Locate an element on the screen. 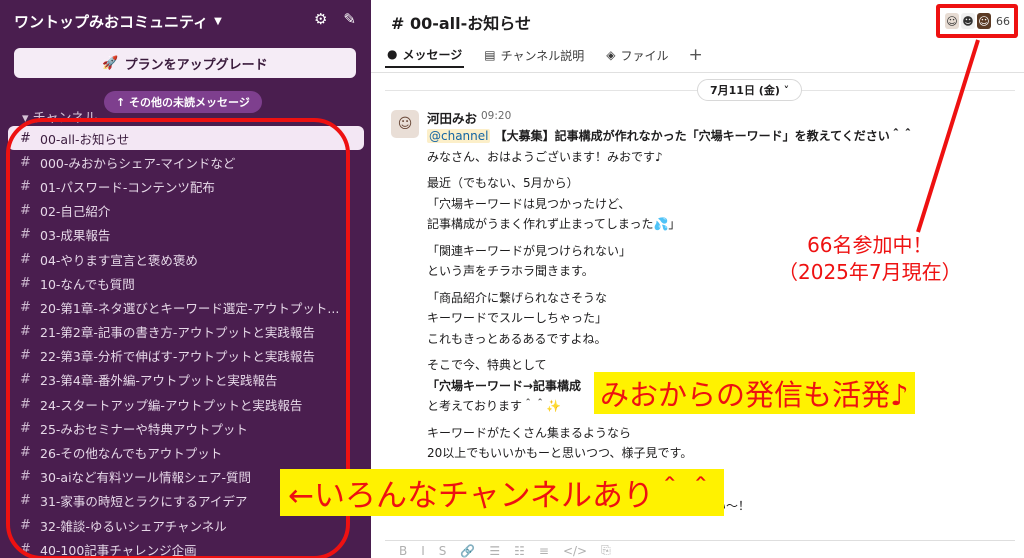  channel-header: # 00-all-お知らせ ☺ ☻ ☺ 66 is located at coordinates (697, 20).